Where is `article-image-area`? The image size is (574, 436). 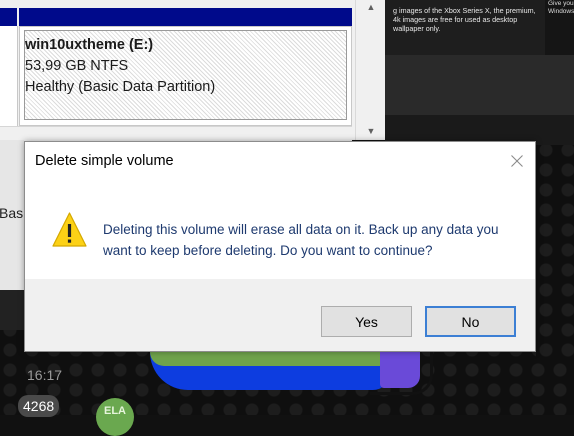 article-image-area is located at coordinates (479, 85).